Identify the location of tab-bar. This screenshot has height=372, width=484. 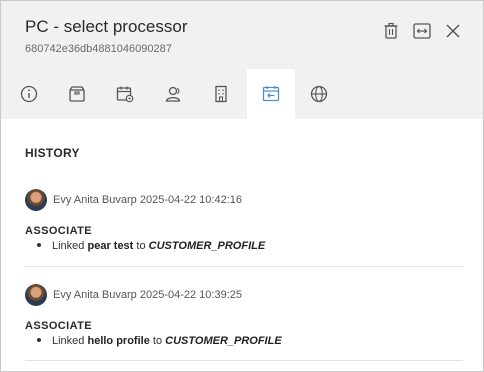
(242, 94).